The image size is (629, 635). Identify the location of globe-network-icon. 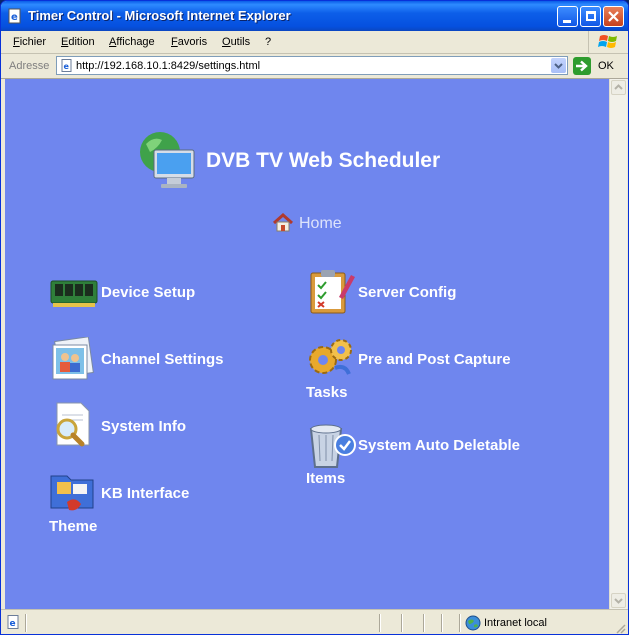
(473, 623).